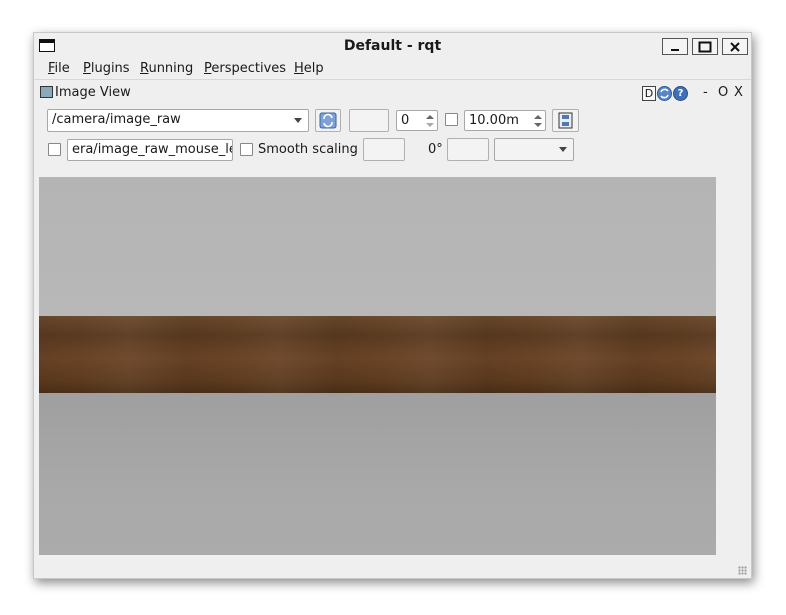 The width and height of the screenshot is (786, 615). I want to click on save-icon, so click(565, 120).